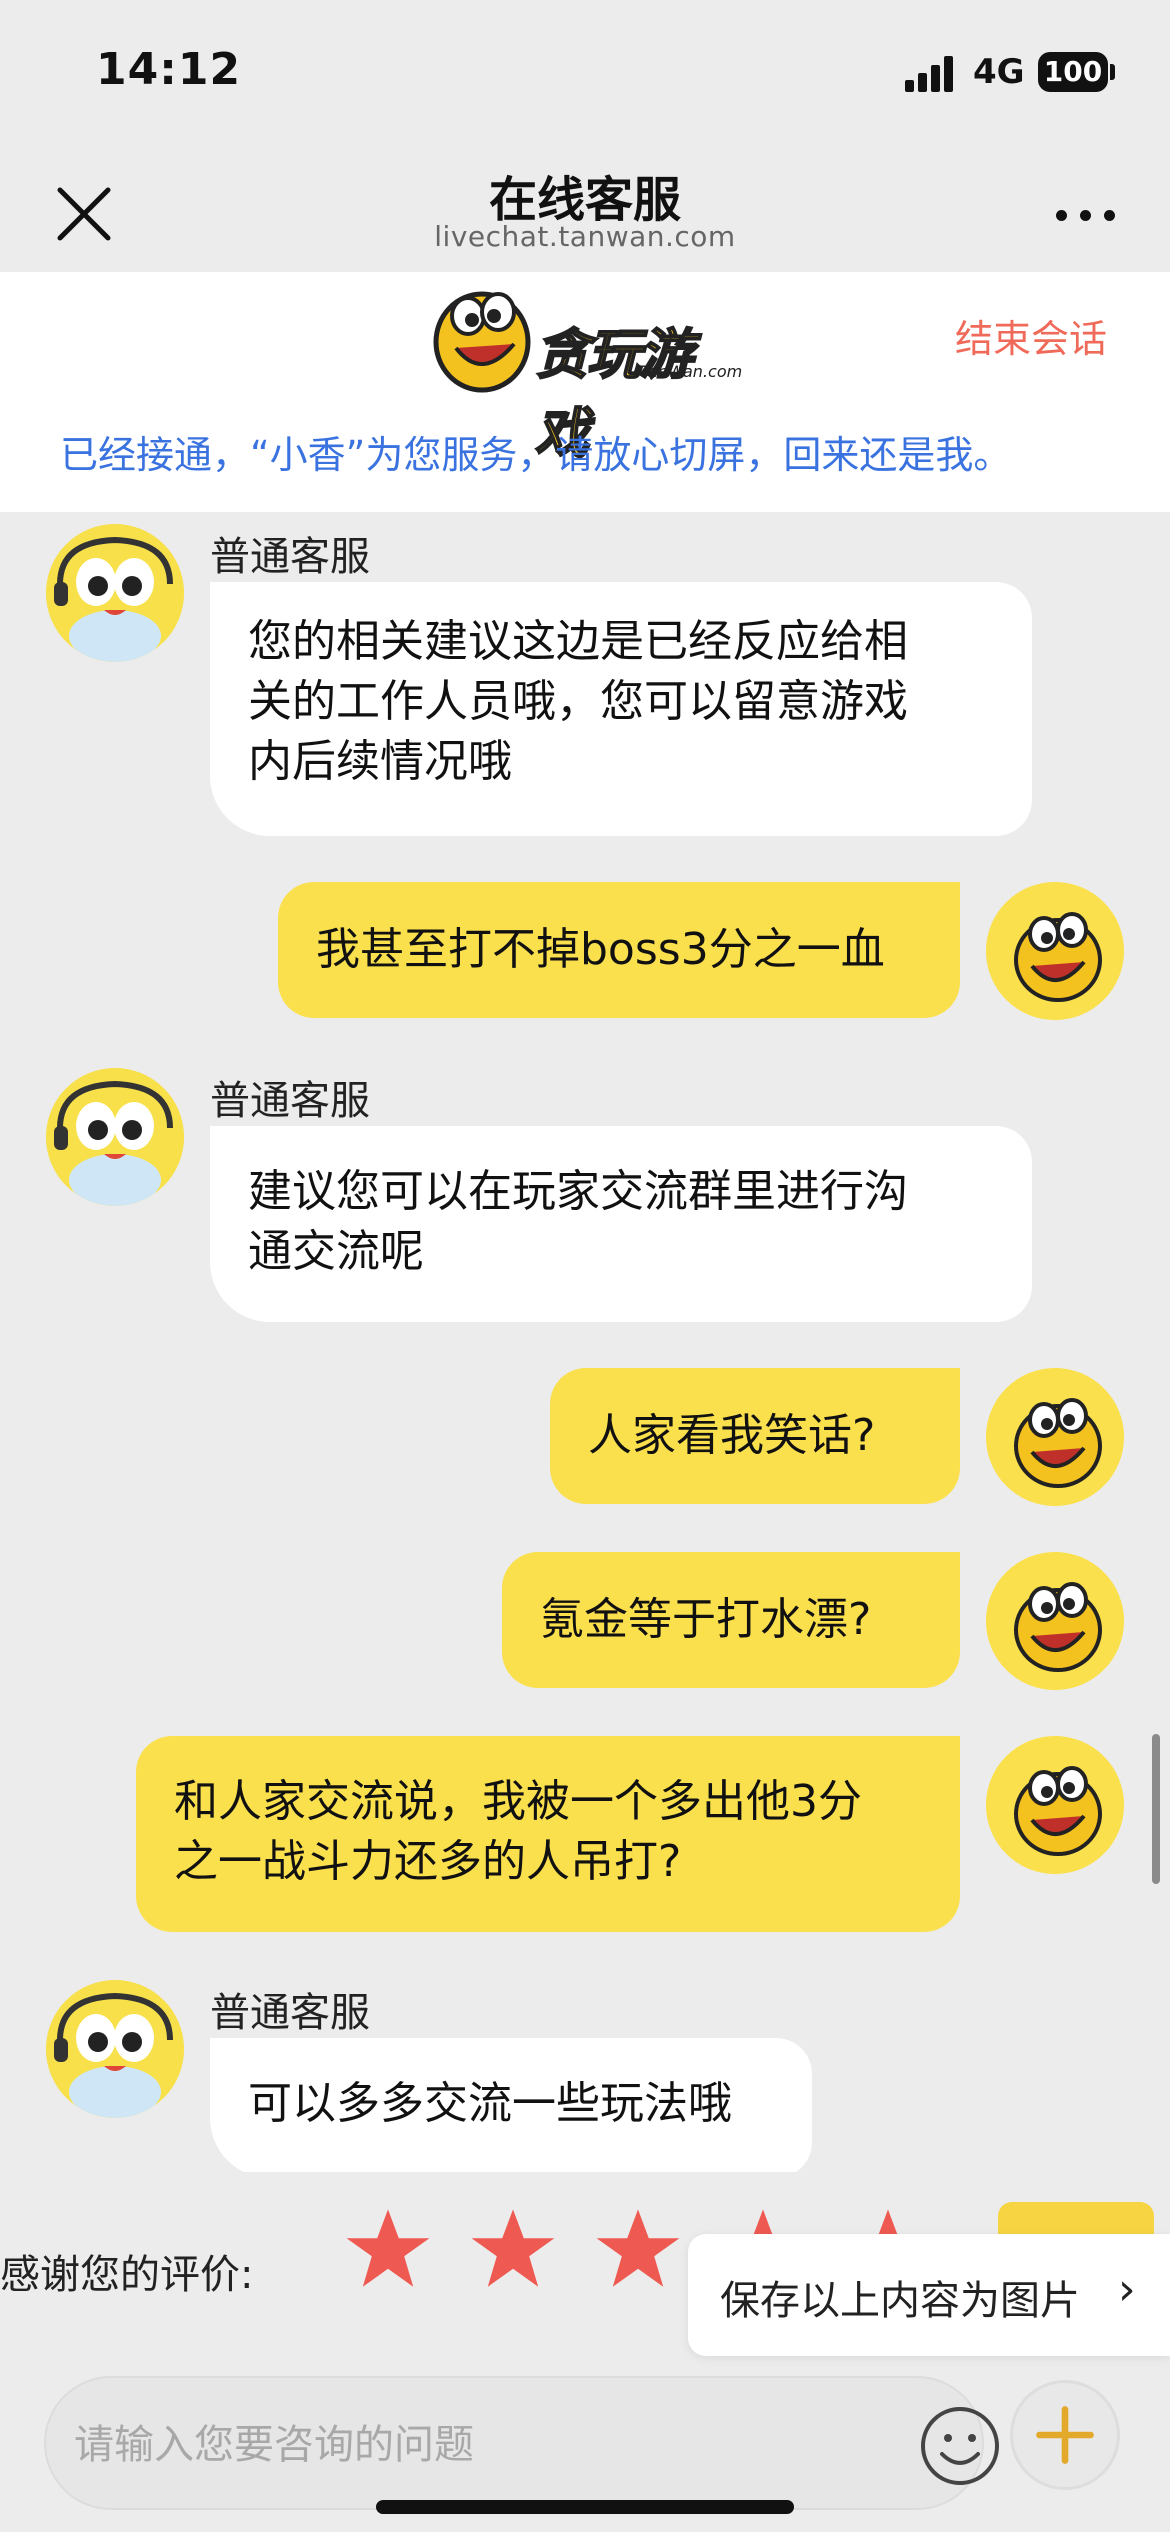 The width and height of the screenshot is (1170, 2532). Describe the element at coordinates (474, 2445) in the screenshot. I see `message-input` at that location.